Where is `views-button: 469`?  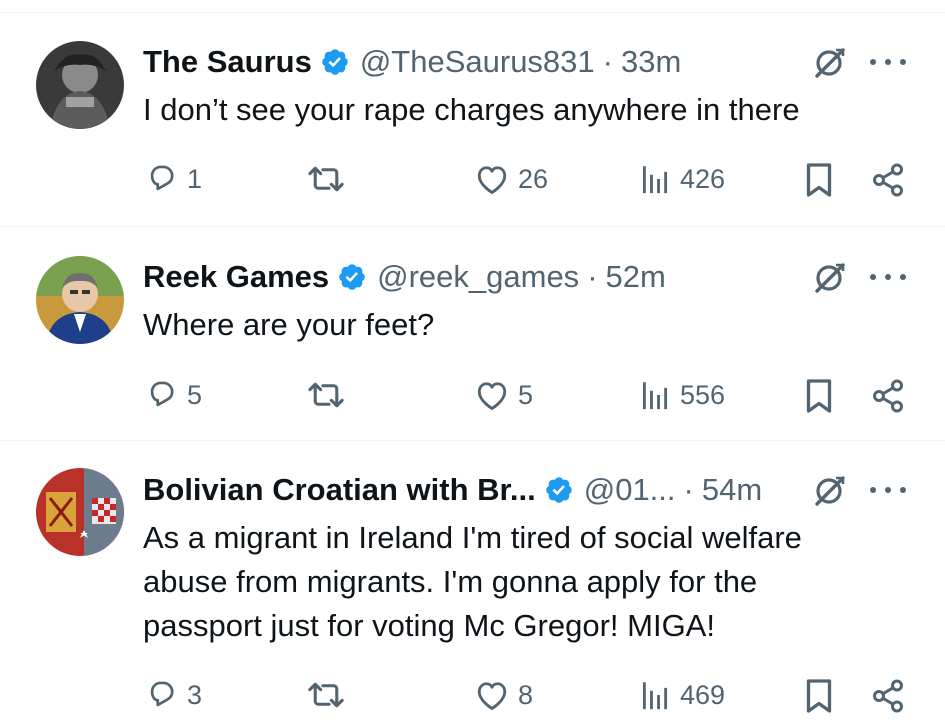 views-button: 469 is located at coordinates (681, 695).